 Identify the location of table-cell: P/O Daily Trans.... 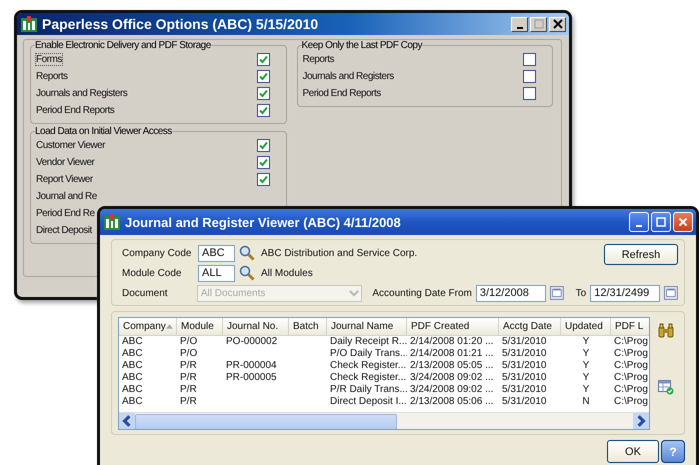
(368, 353).